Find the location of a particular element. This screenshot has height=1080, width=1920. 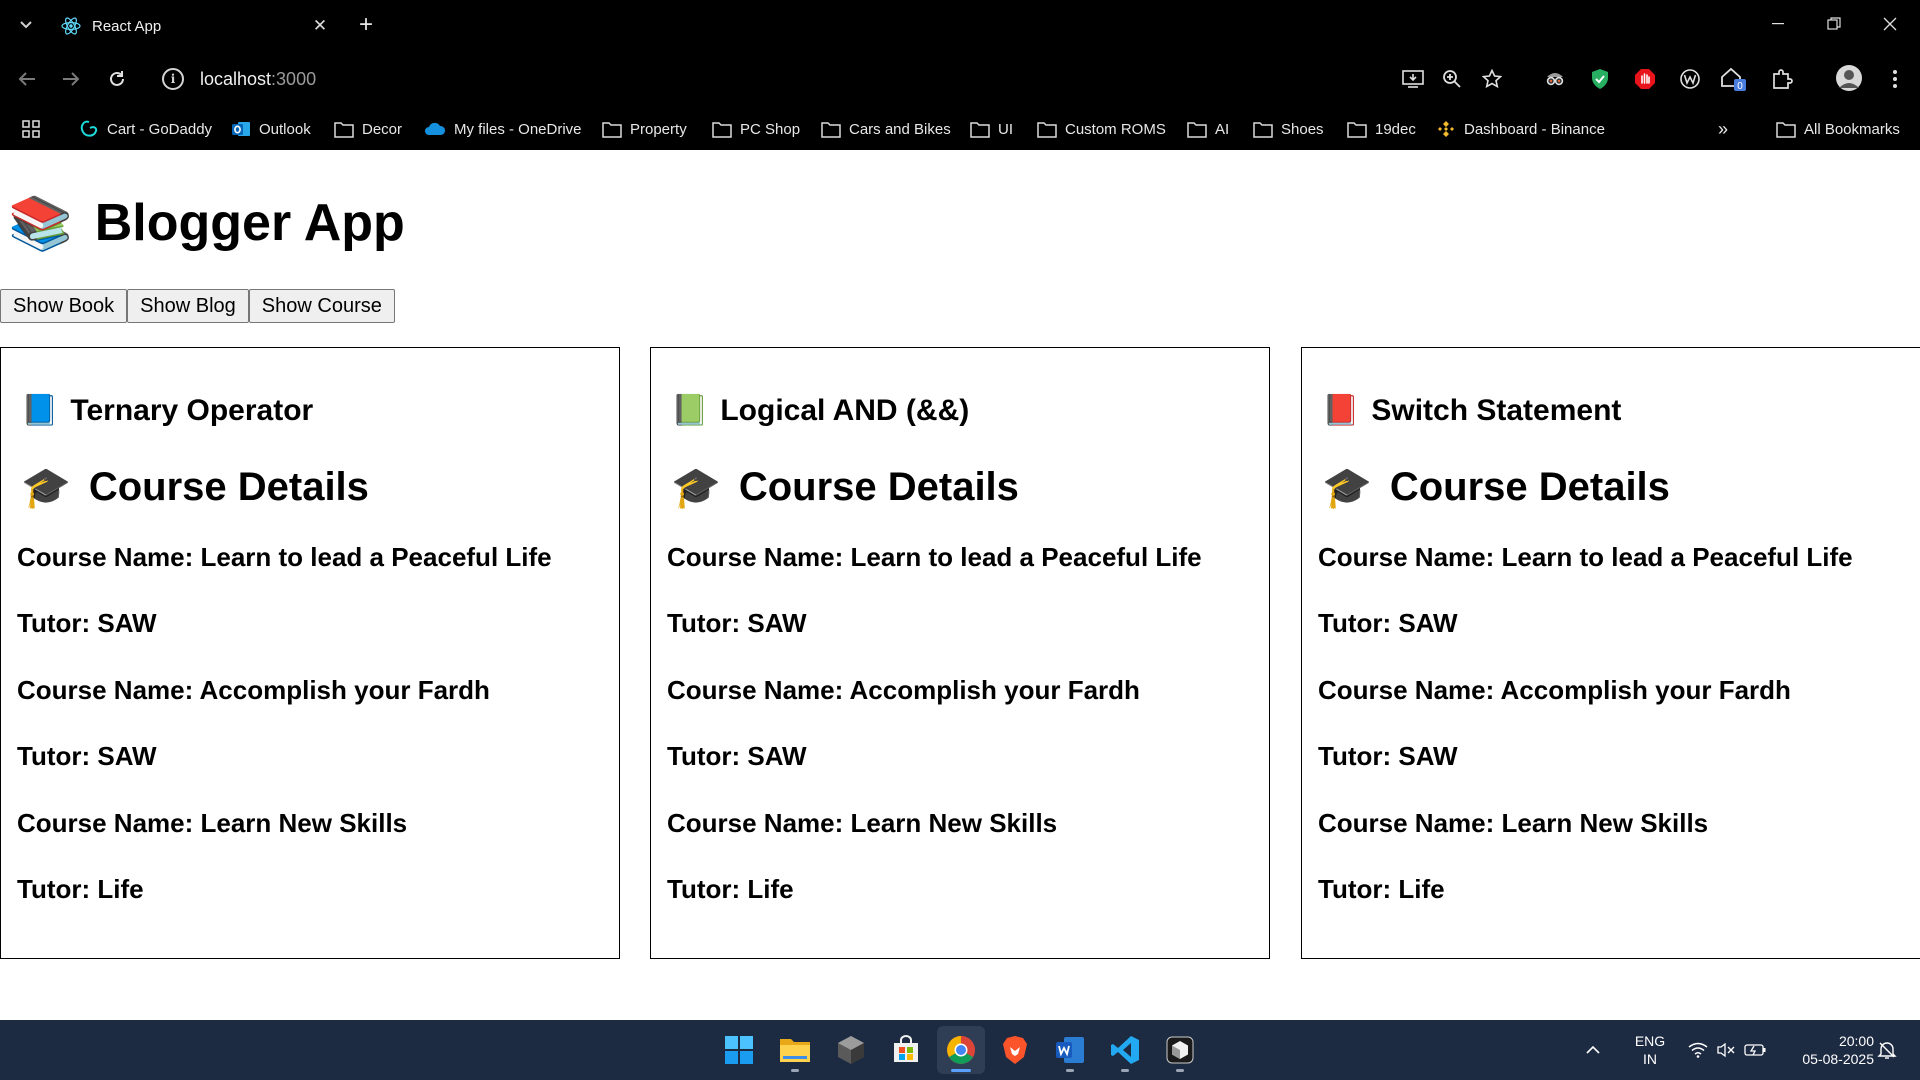

show-blog-button: Show Blog is located at coordinates (188, 306).